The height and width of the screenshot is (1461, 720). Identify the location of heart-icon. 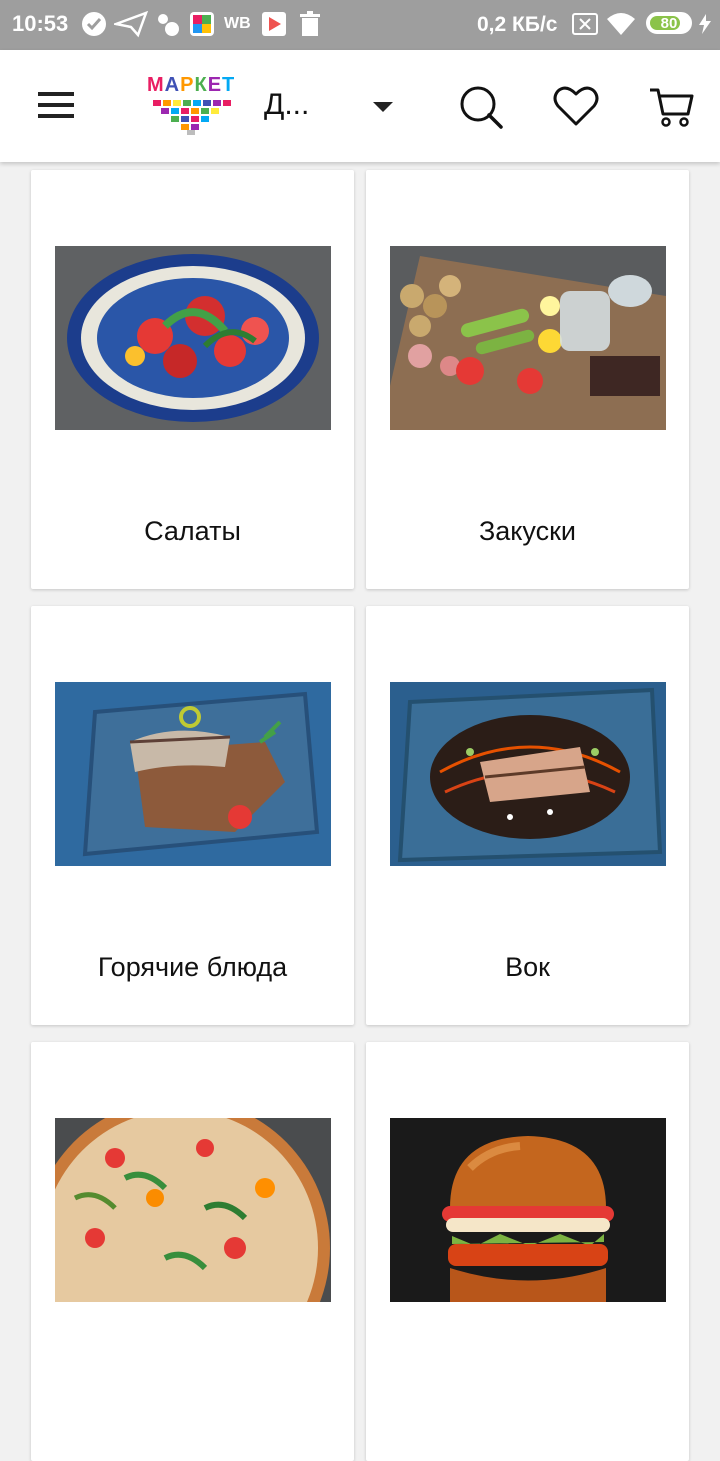
(576, 106).